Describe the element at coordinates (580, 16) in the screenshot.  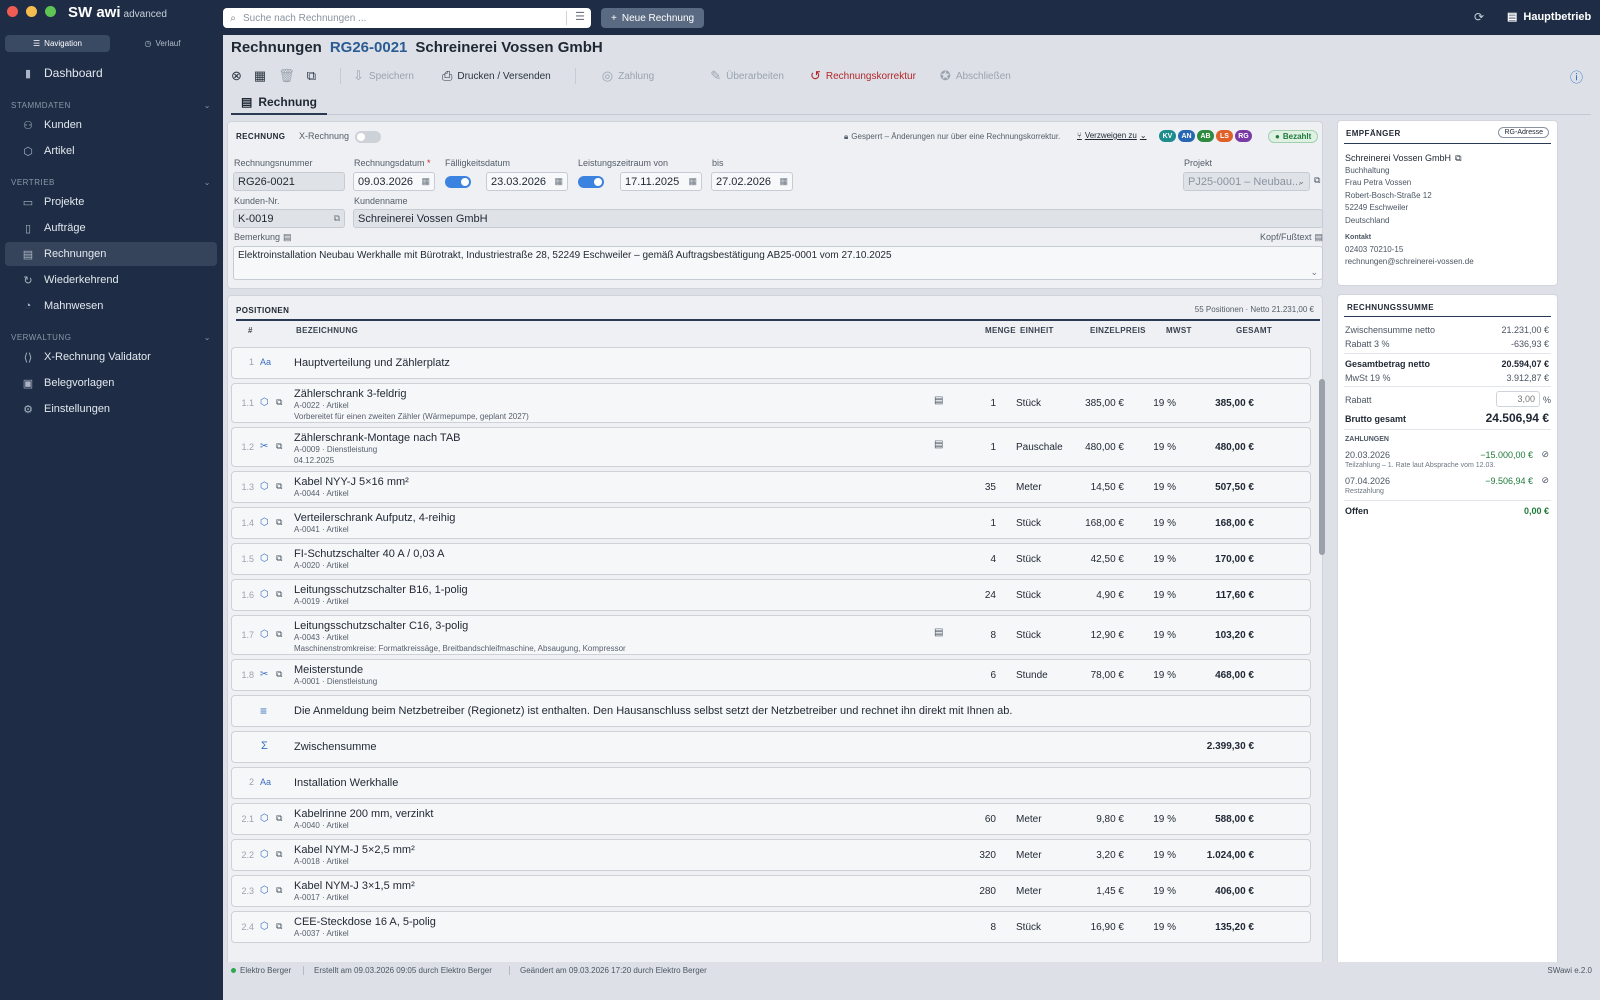
I see `filter-menu-icon: ☰` at that location.